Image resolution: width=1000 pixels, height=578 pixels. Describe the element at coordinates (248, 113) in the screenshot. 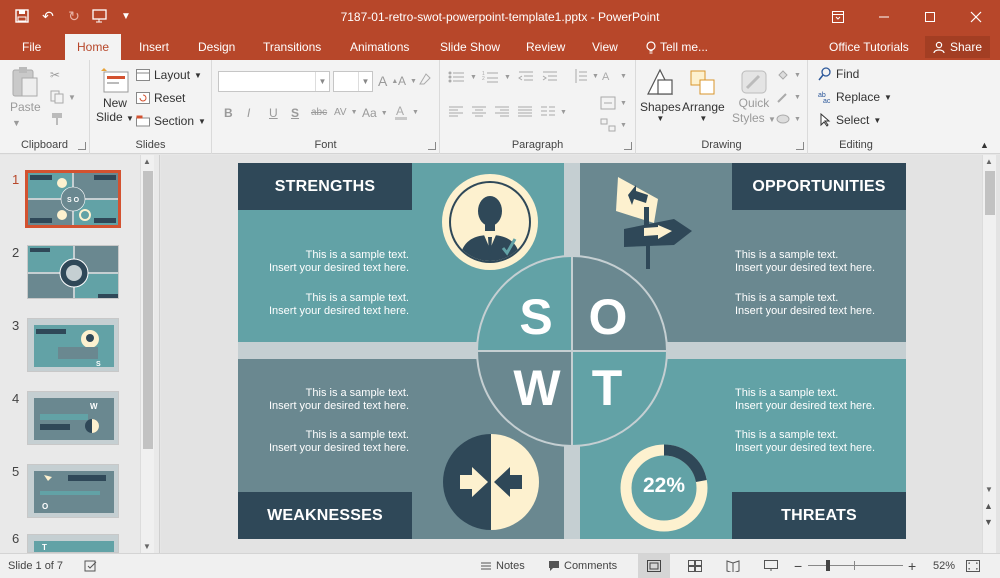

I see `italic-button: I` at that location.